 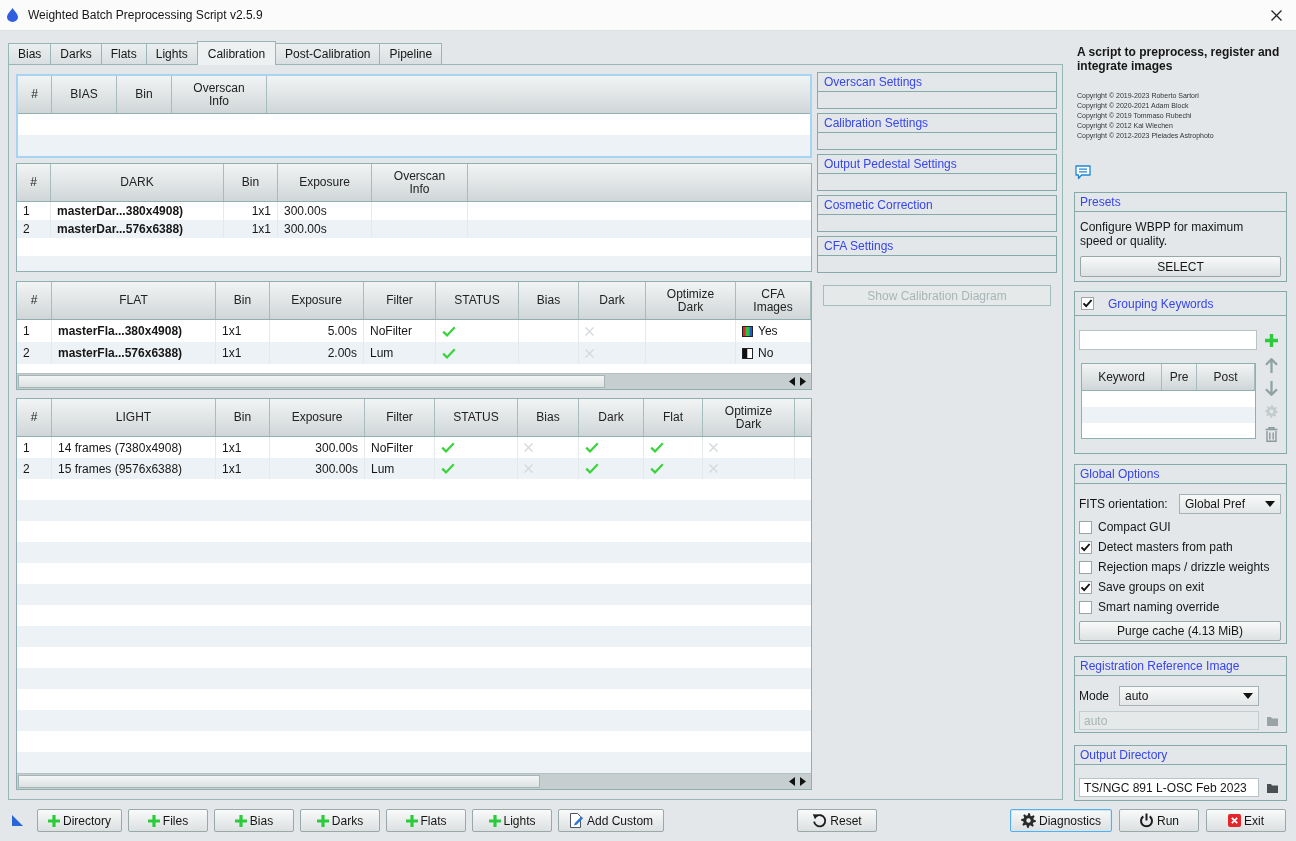 What do you see at coordinates (1226, 377) in the screenshot?
I see `column-header: Post` at bounding box center [1226, 377].